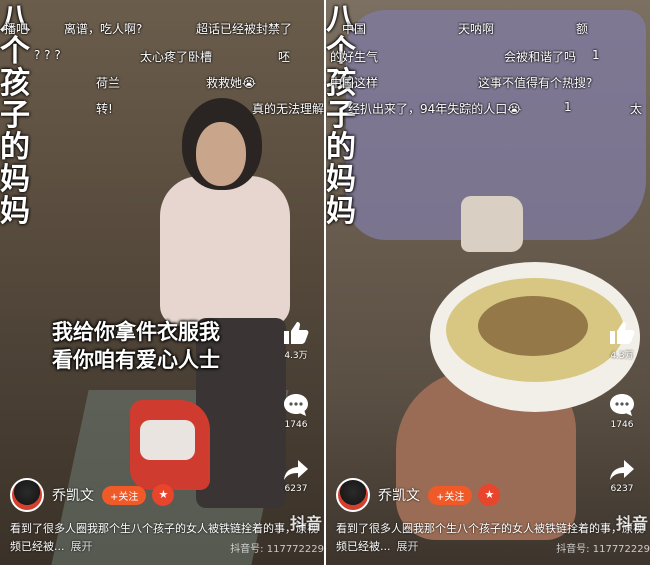 The width and height of the screenshot is (650, 565). What do you see at coordinates (136, 332) in the screenshot?
I see `video-subtitle: 我给你拿件衣服我` at bounding box center [136, 332].